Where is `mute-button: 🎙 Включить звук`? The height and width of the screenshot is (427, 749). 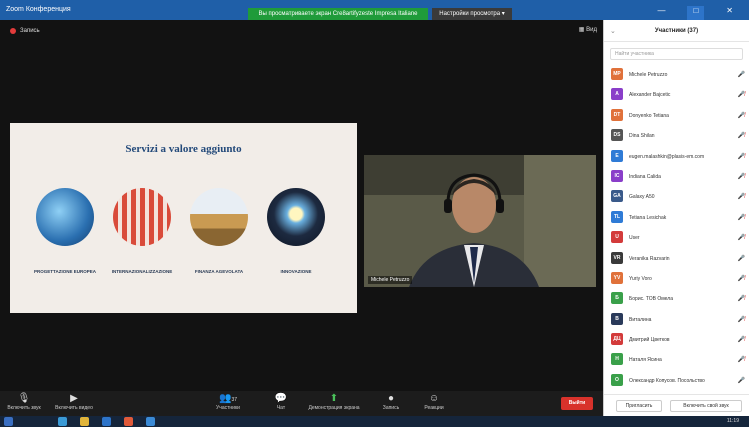
mute-button: 🎙 Включить звук is located at coordinates (24, 402).